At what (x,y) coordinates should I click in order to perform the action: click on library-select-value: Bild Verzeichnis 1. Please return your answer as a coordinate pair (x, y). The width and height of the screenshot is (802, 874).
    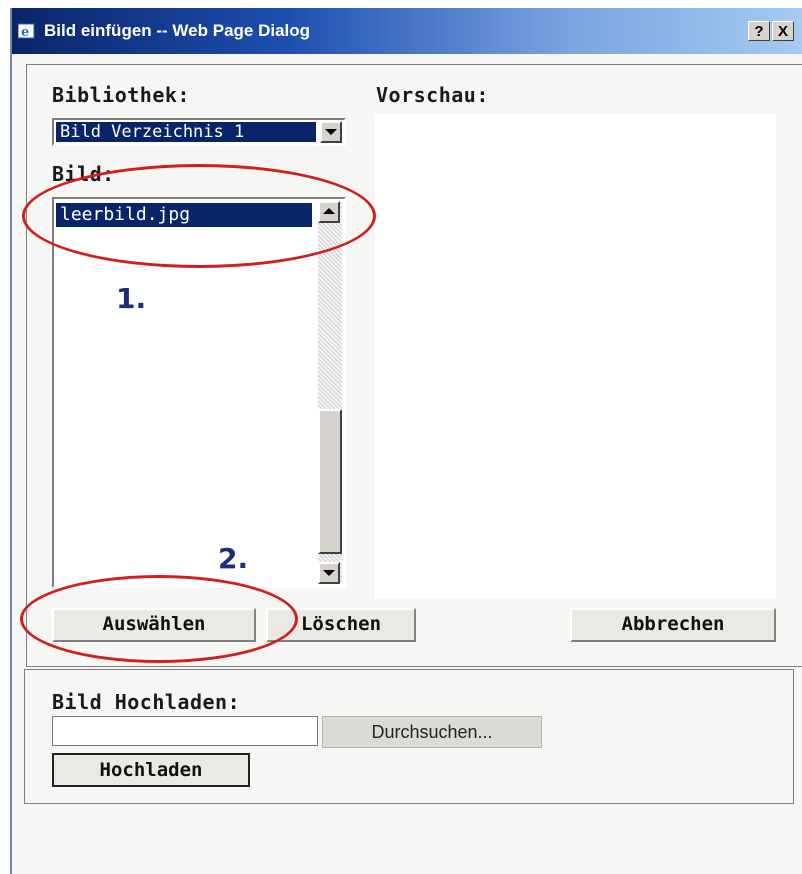
    Looking at the image, I should click on (186, 132).